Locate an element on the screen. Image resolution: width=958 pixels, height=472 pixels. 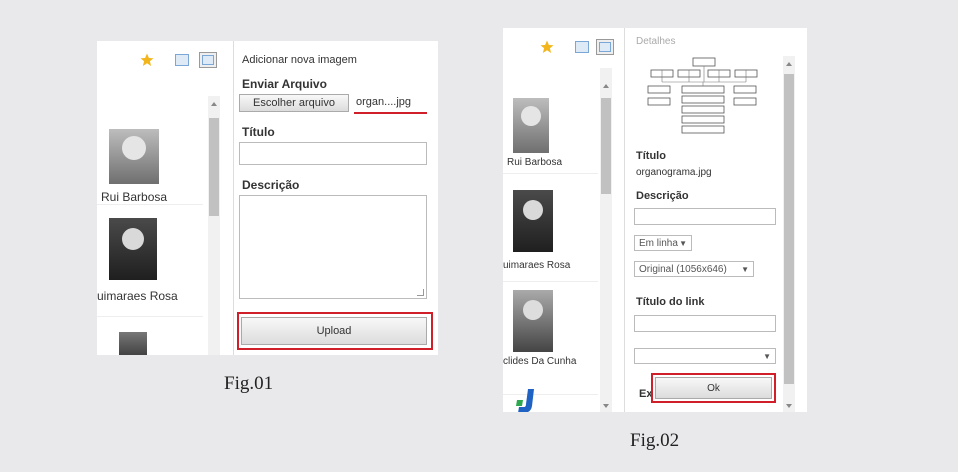
choose-file-button: Escolher arquivo is located at coordinates (294, 103).